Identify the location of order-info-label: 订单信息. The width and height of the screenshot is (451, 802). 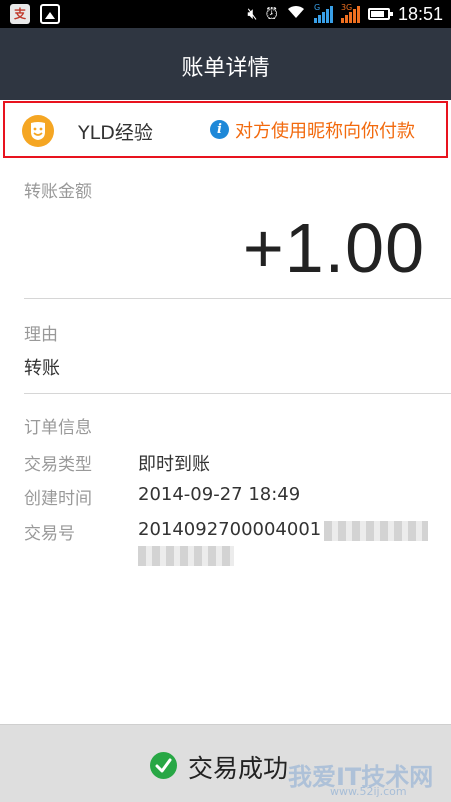
(58, 428).